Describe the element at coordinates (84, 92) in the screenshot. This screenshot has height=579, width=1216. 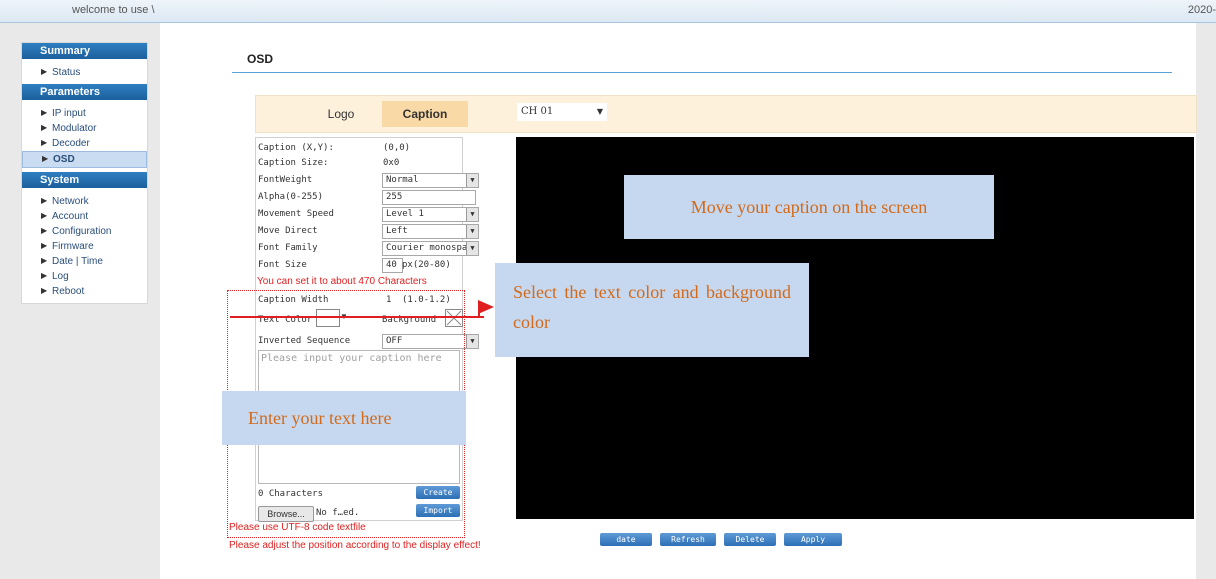
I see `nav-section-parameters: Parameters` at that location.